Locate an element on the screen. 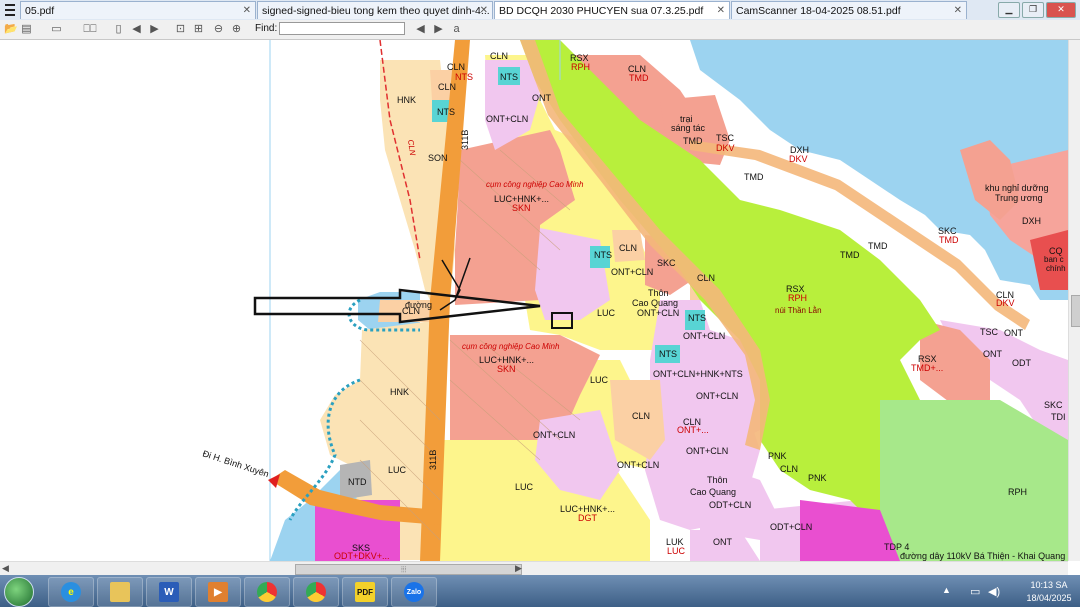 The width and height of the screenshot is (1080, 607). print-icon: ▤ is located at coordinates (26, 29).